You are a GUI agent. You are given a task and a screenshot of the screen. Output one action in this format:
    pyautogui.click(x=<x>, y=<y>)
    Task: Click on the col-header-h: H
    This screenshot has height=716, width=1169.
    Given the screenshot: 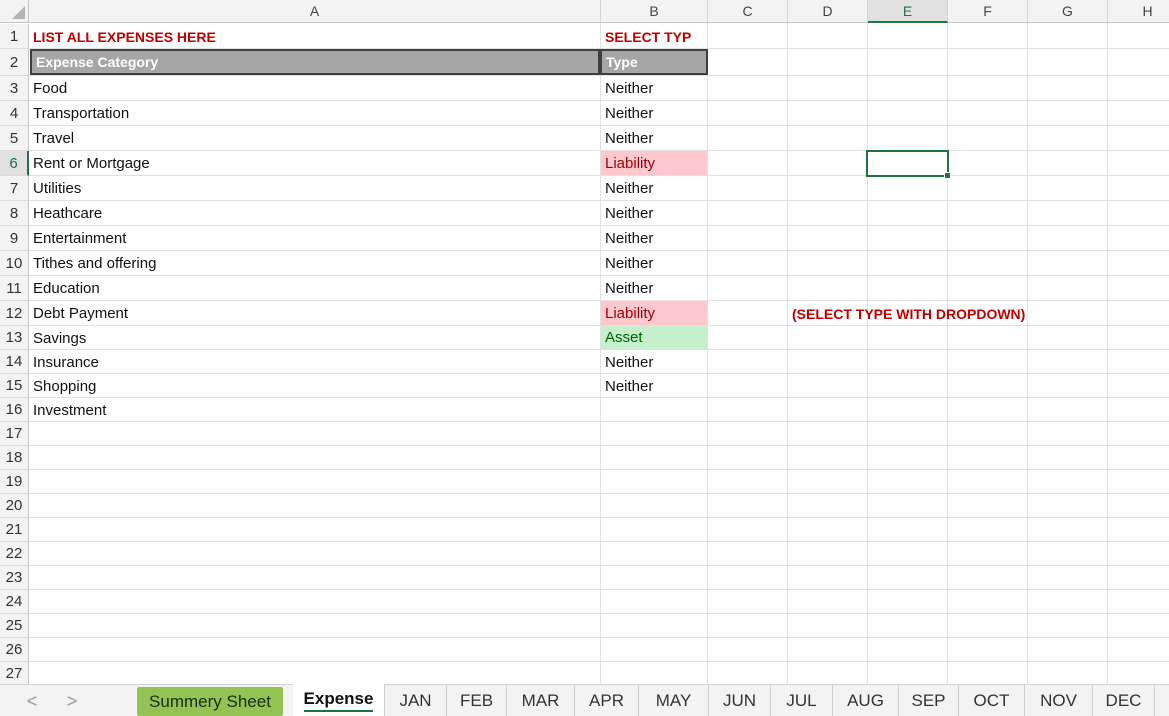 What is the action you would take?
    pyautogui.click(x=1138, y=11)
    